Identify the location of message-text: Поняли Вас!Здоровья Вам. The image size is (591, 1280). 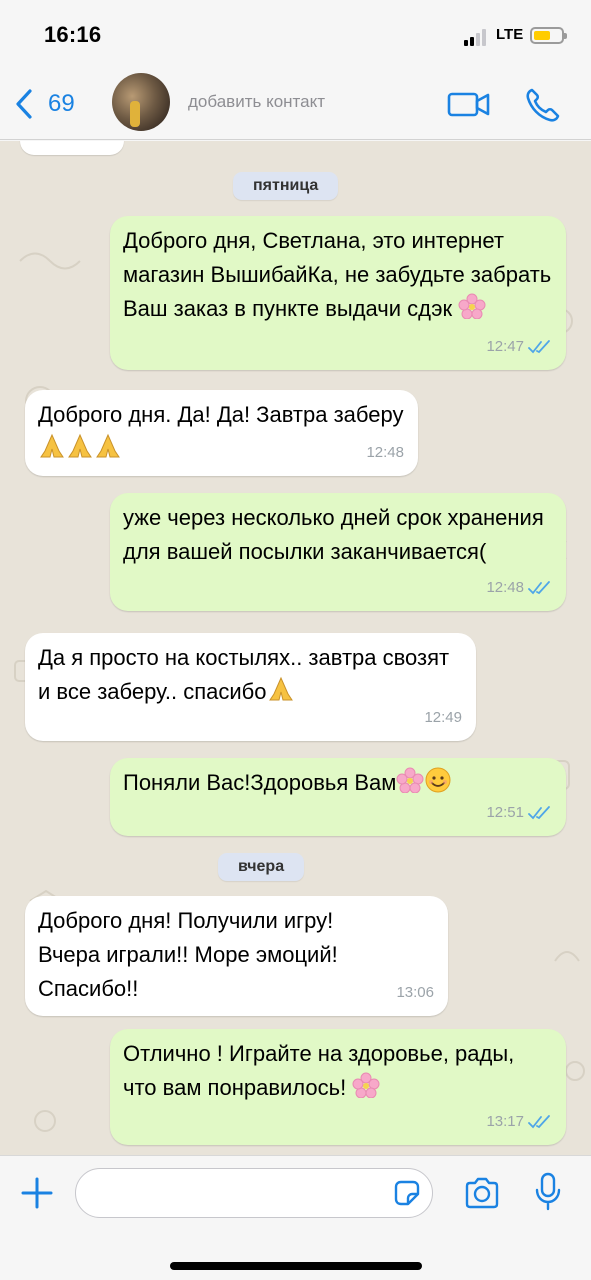
(260, 782).